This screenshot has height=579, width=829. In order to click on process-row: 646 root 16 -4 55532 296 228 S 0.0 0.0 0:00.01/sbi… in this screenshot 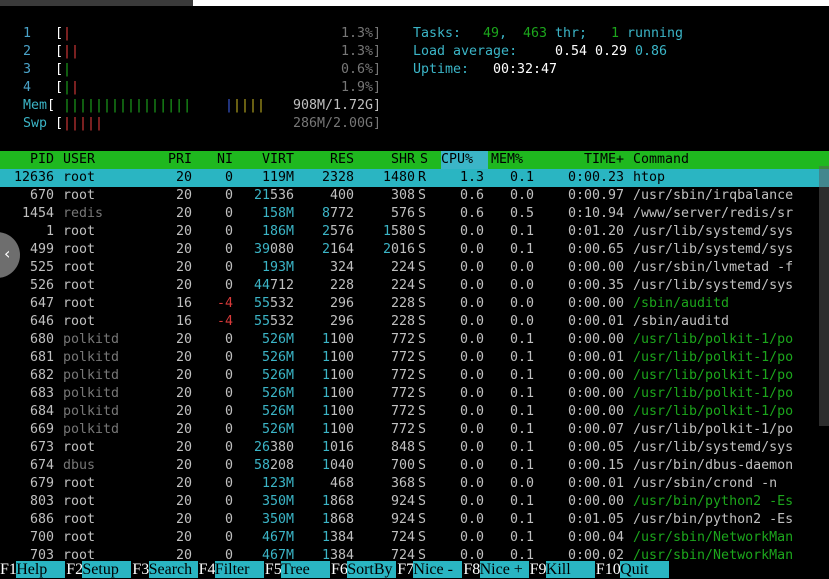, I will do `click(414, 322)`.